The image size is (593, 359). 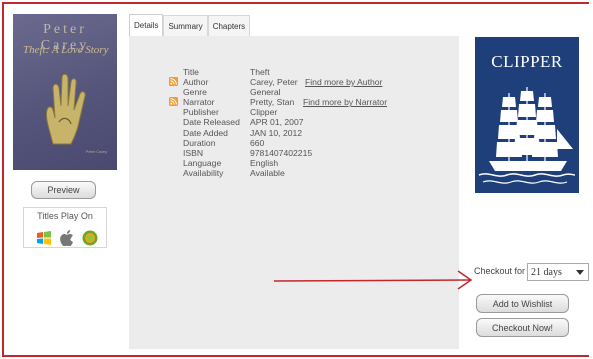 I want to click on annotation-arrow, so click(x=373, y=280).